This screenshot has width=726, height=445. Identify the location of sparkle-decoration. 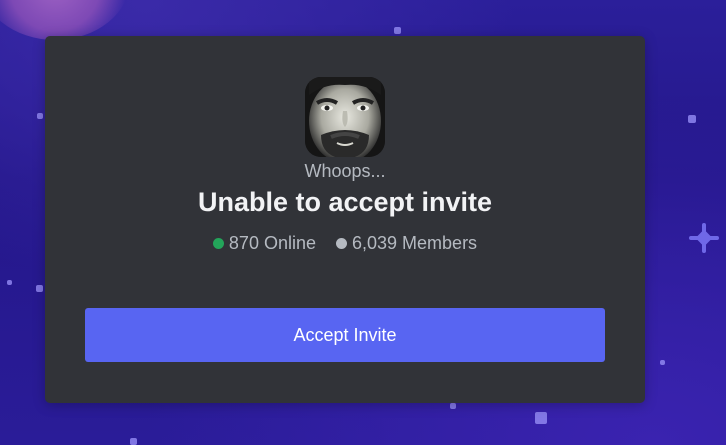
(704, 238).